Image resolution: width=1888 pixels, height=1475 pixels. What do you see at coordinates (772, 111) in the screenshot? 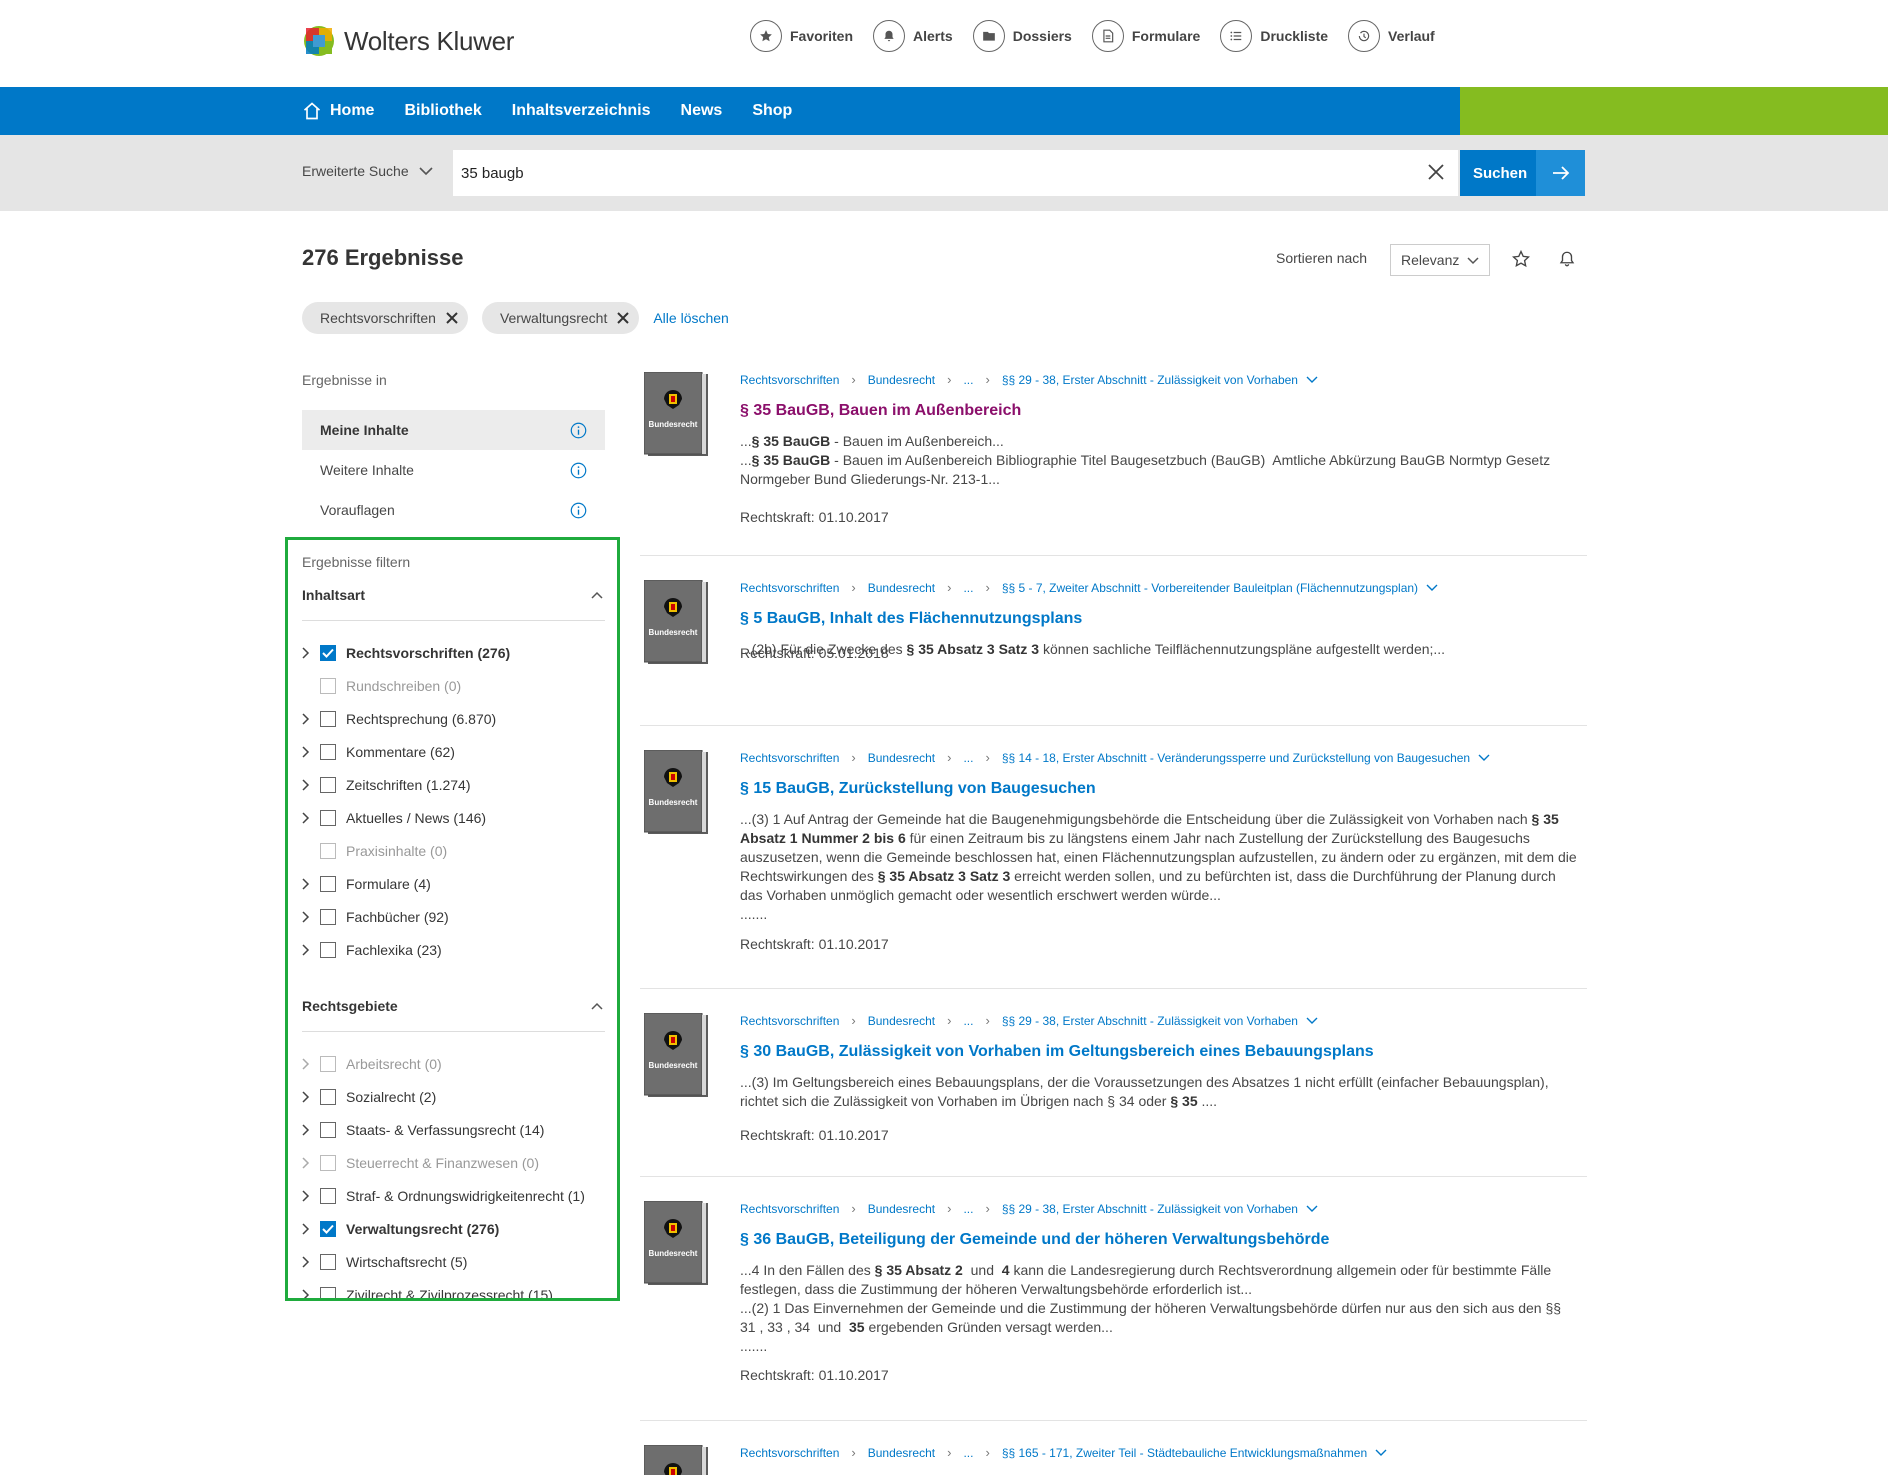
I see `nav-shop: Shop` at bounding box center [772, 111].